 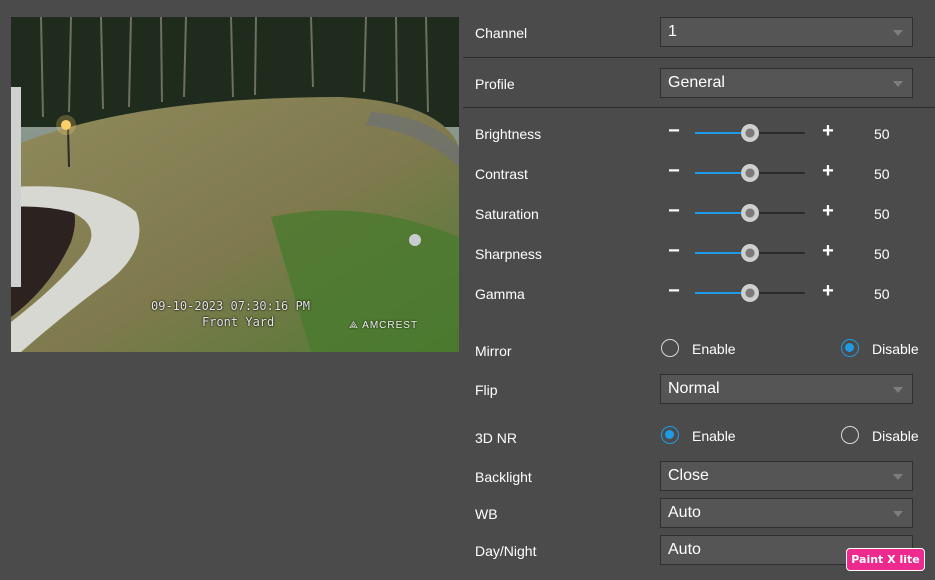 I want to click on 3dnr-disable-radio, so click(x=850, y=435).